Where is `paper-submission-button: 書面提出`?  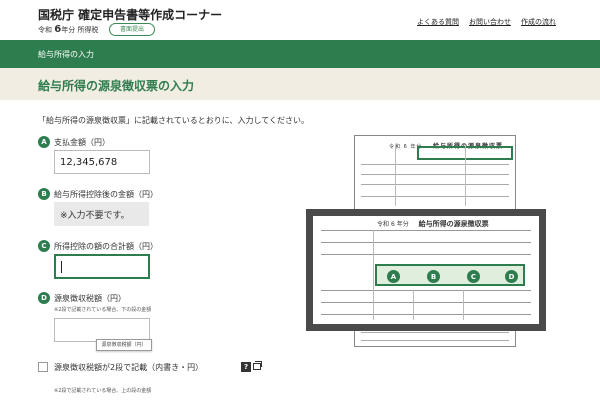 paper-submission-button: 書面提出 is located at coordinates (132, 29).